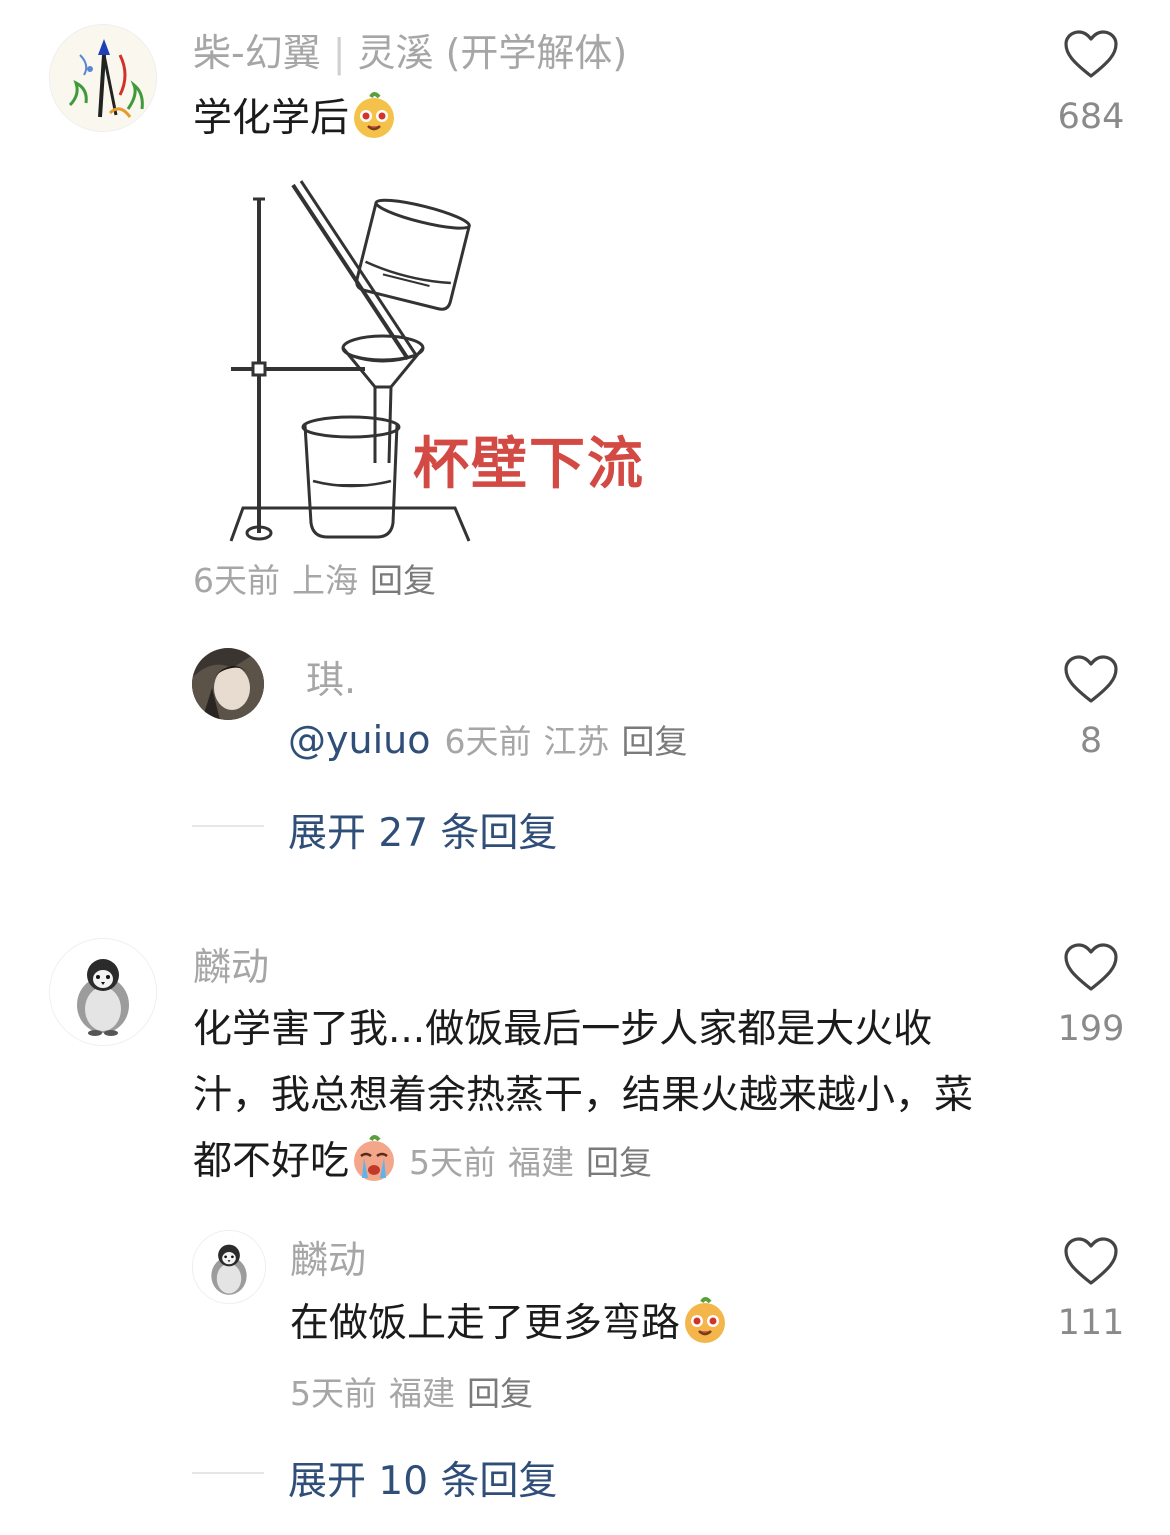 The image size is (1170, 1535). Describe the element at coordinates (1091, 1323) in the screenshot. I see `like-count: 111` at that location.